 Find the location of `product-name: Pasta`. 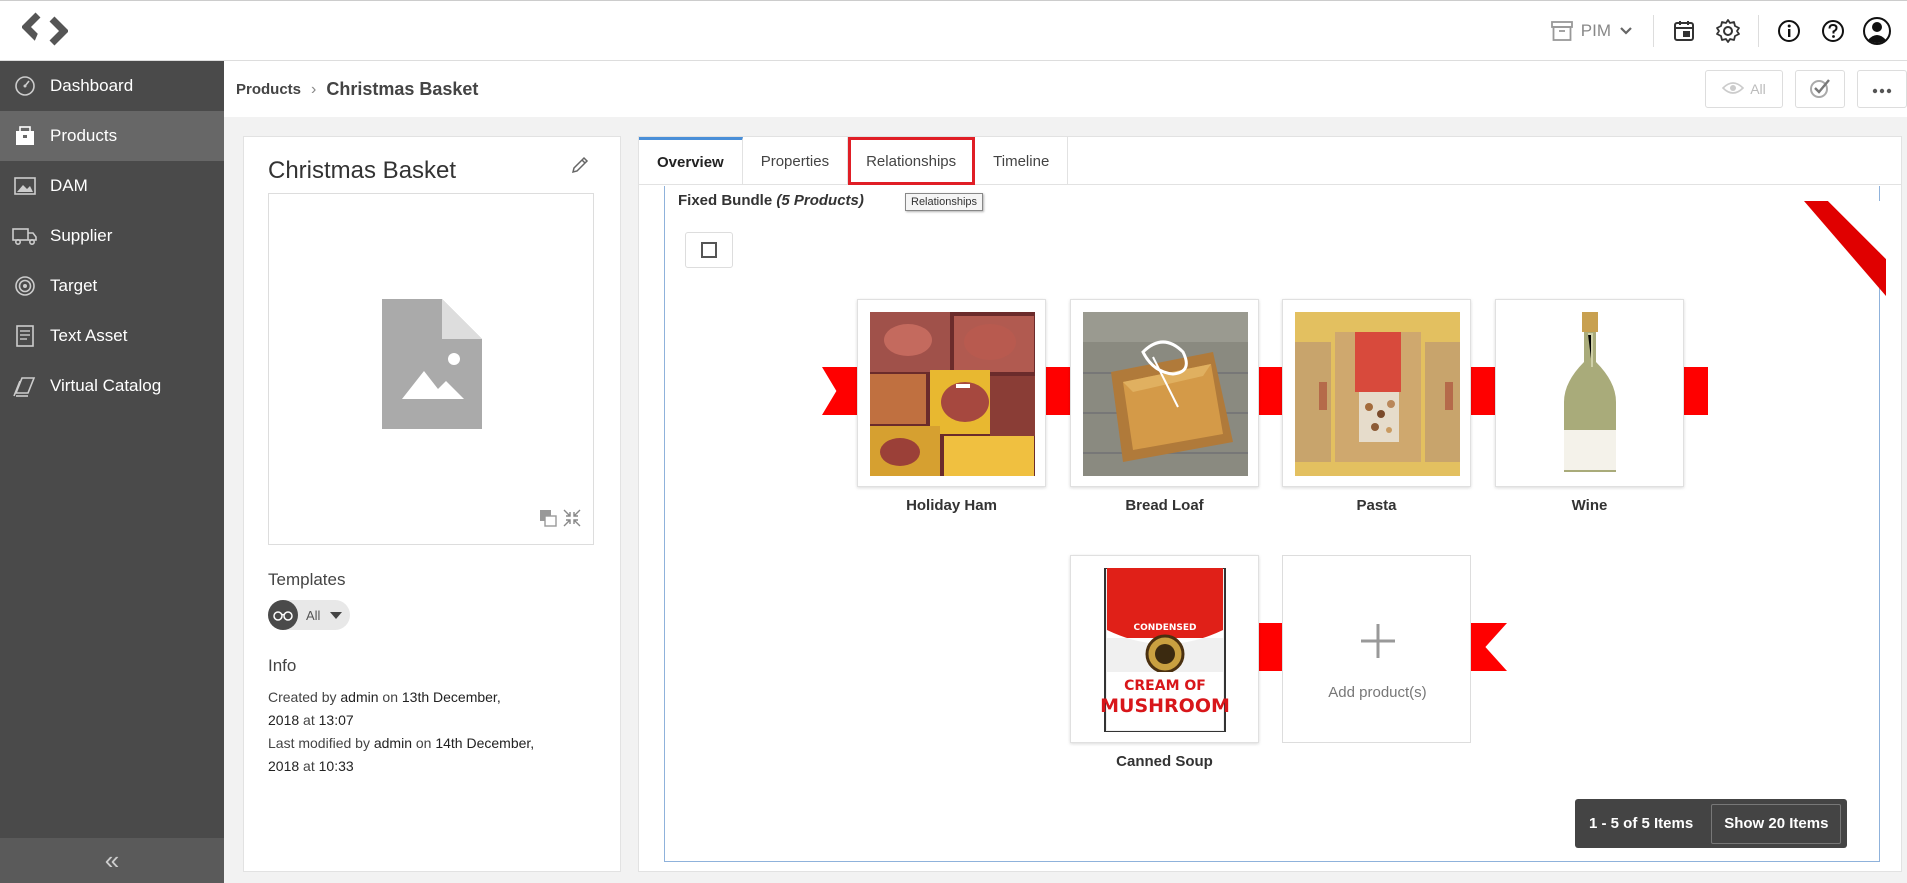

product-name: Pasta is located at coordinates (1376, 505).